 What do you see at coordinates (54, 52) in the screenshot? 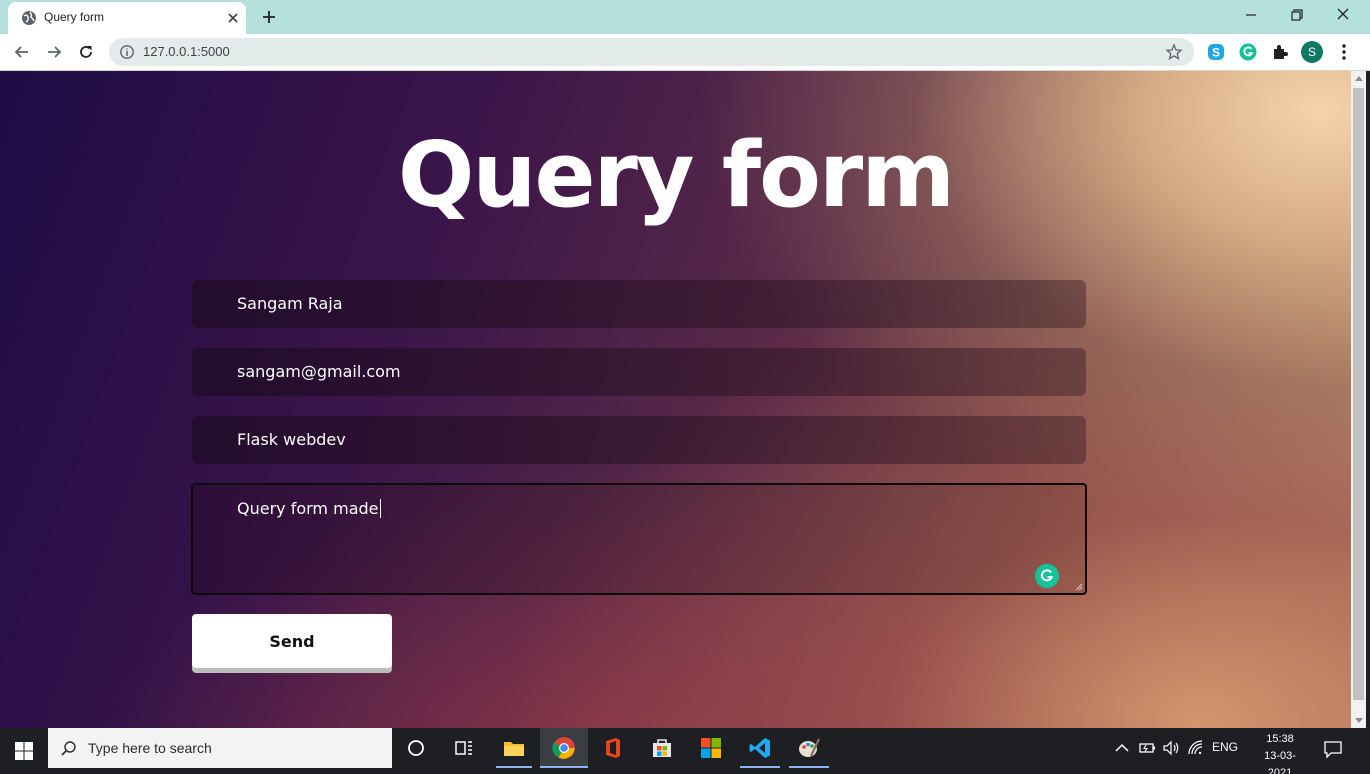
I see `forward-icon` at bounding box center [54, 52].